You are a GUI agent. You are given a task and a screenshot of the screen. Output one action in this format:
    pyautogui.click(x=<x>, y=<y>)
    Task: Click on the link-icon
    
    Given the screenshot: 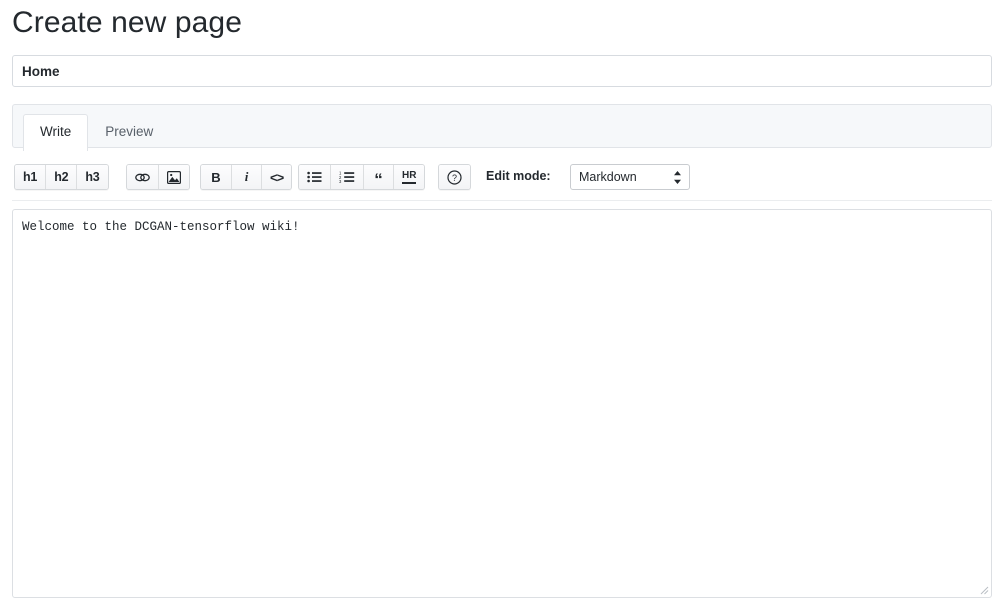 What is the action you would take?
    pyautogui.click(x=142, y=177)
    